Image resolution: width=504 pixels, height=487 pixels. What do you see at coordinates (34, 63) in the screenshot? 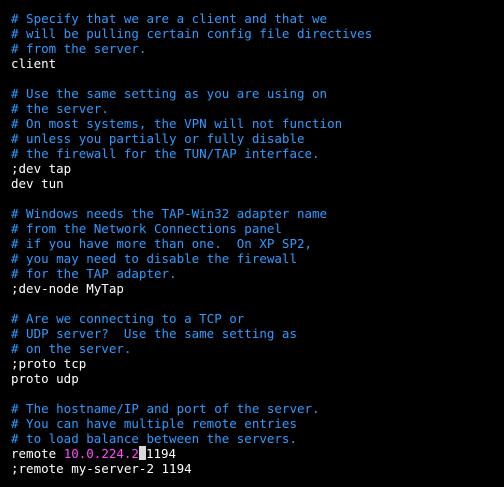
I see `config-line: client` at bounding box center [34, 63].